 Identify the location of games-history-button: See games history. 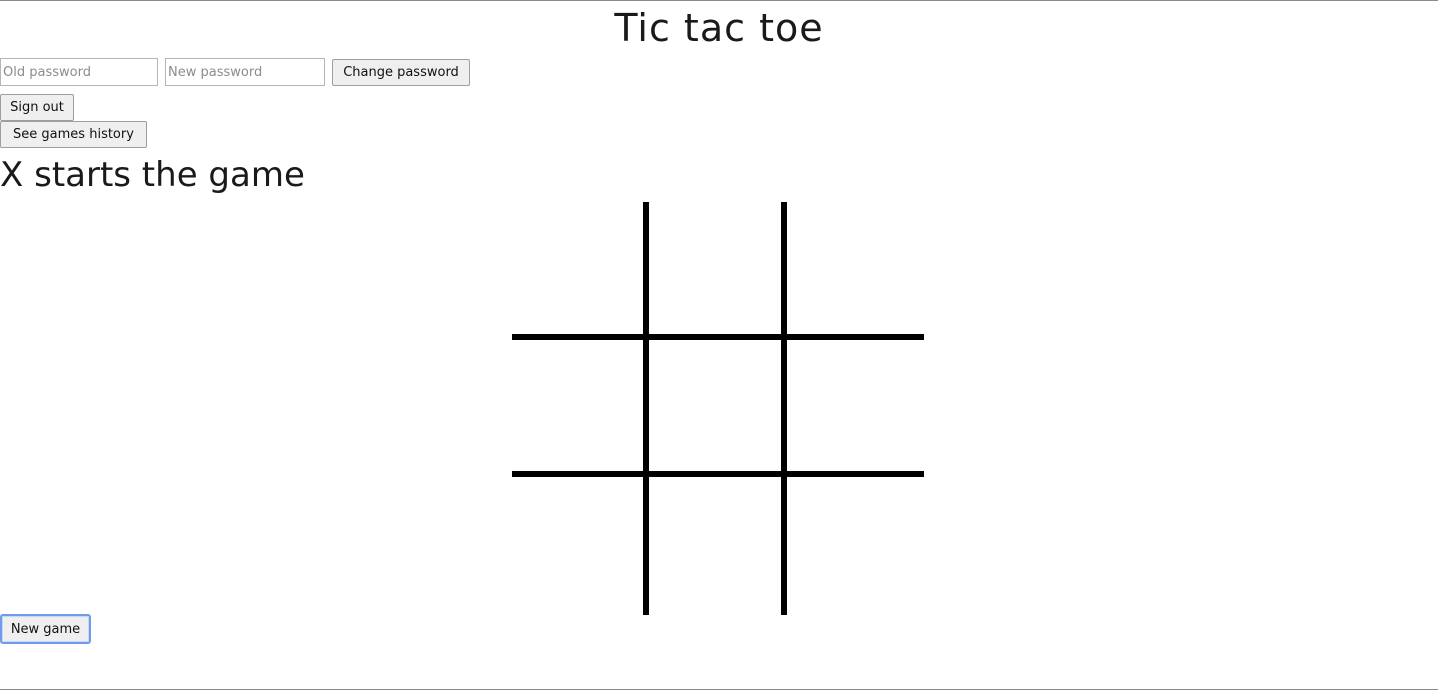
(73, 134).